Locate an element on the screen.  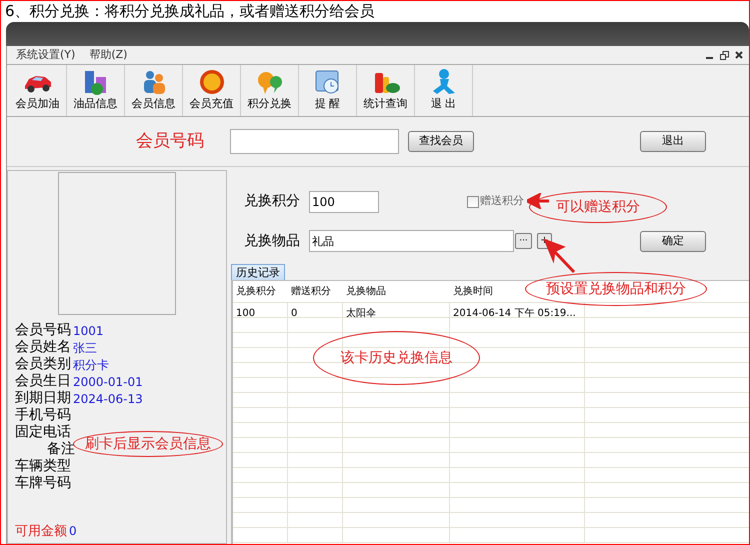
field-value: 1001 is located at coordinates (88, 331).